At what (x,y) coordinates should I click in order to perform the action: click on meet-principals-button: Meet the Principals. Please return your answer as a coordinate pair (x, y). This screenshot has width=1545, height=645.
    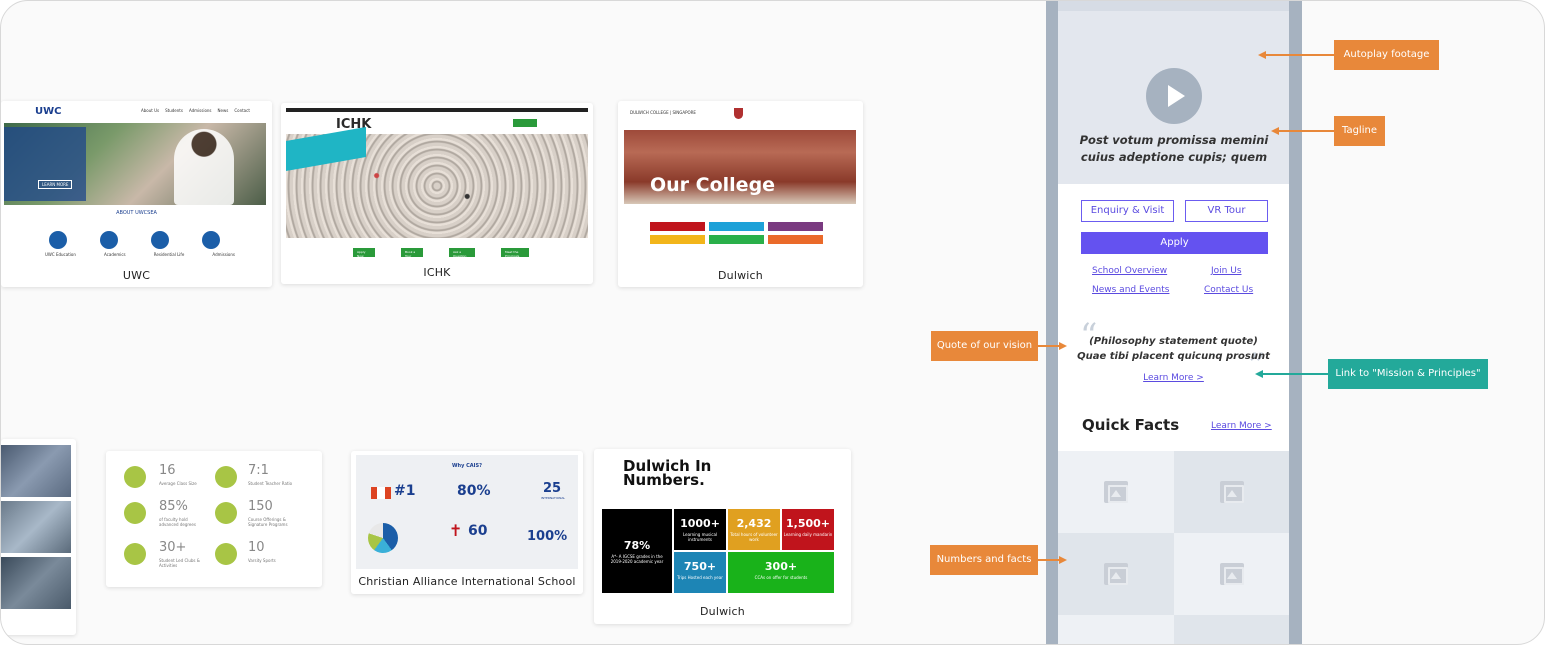
    Looking at the image, I should click on (515, 252).